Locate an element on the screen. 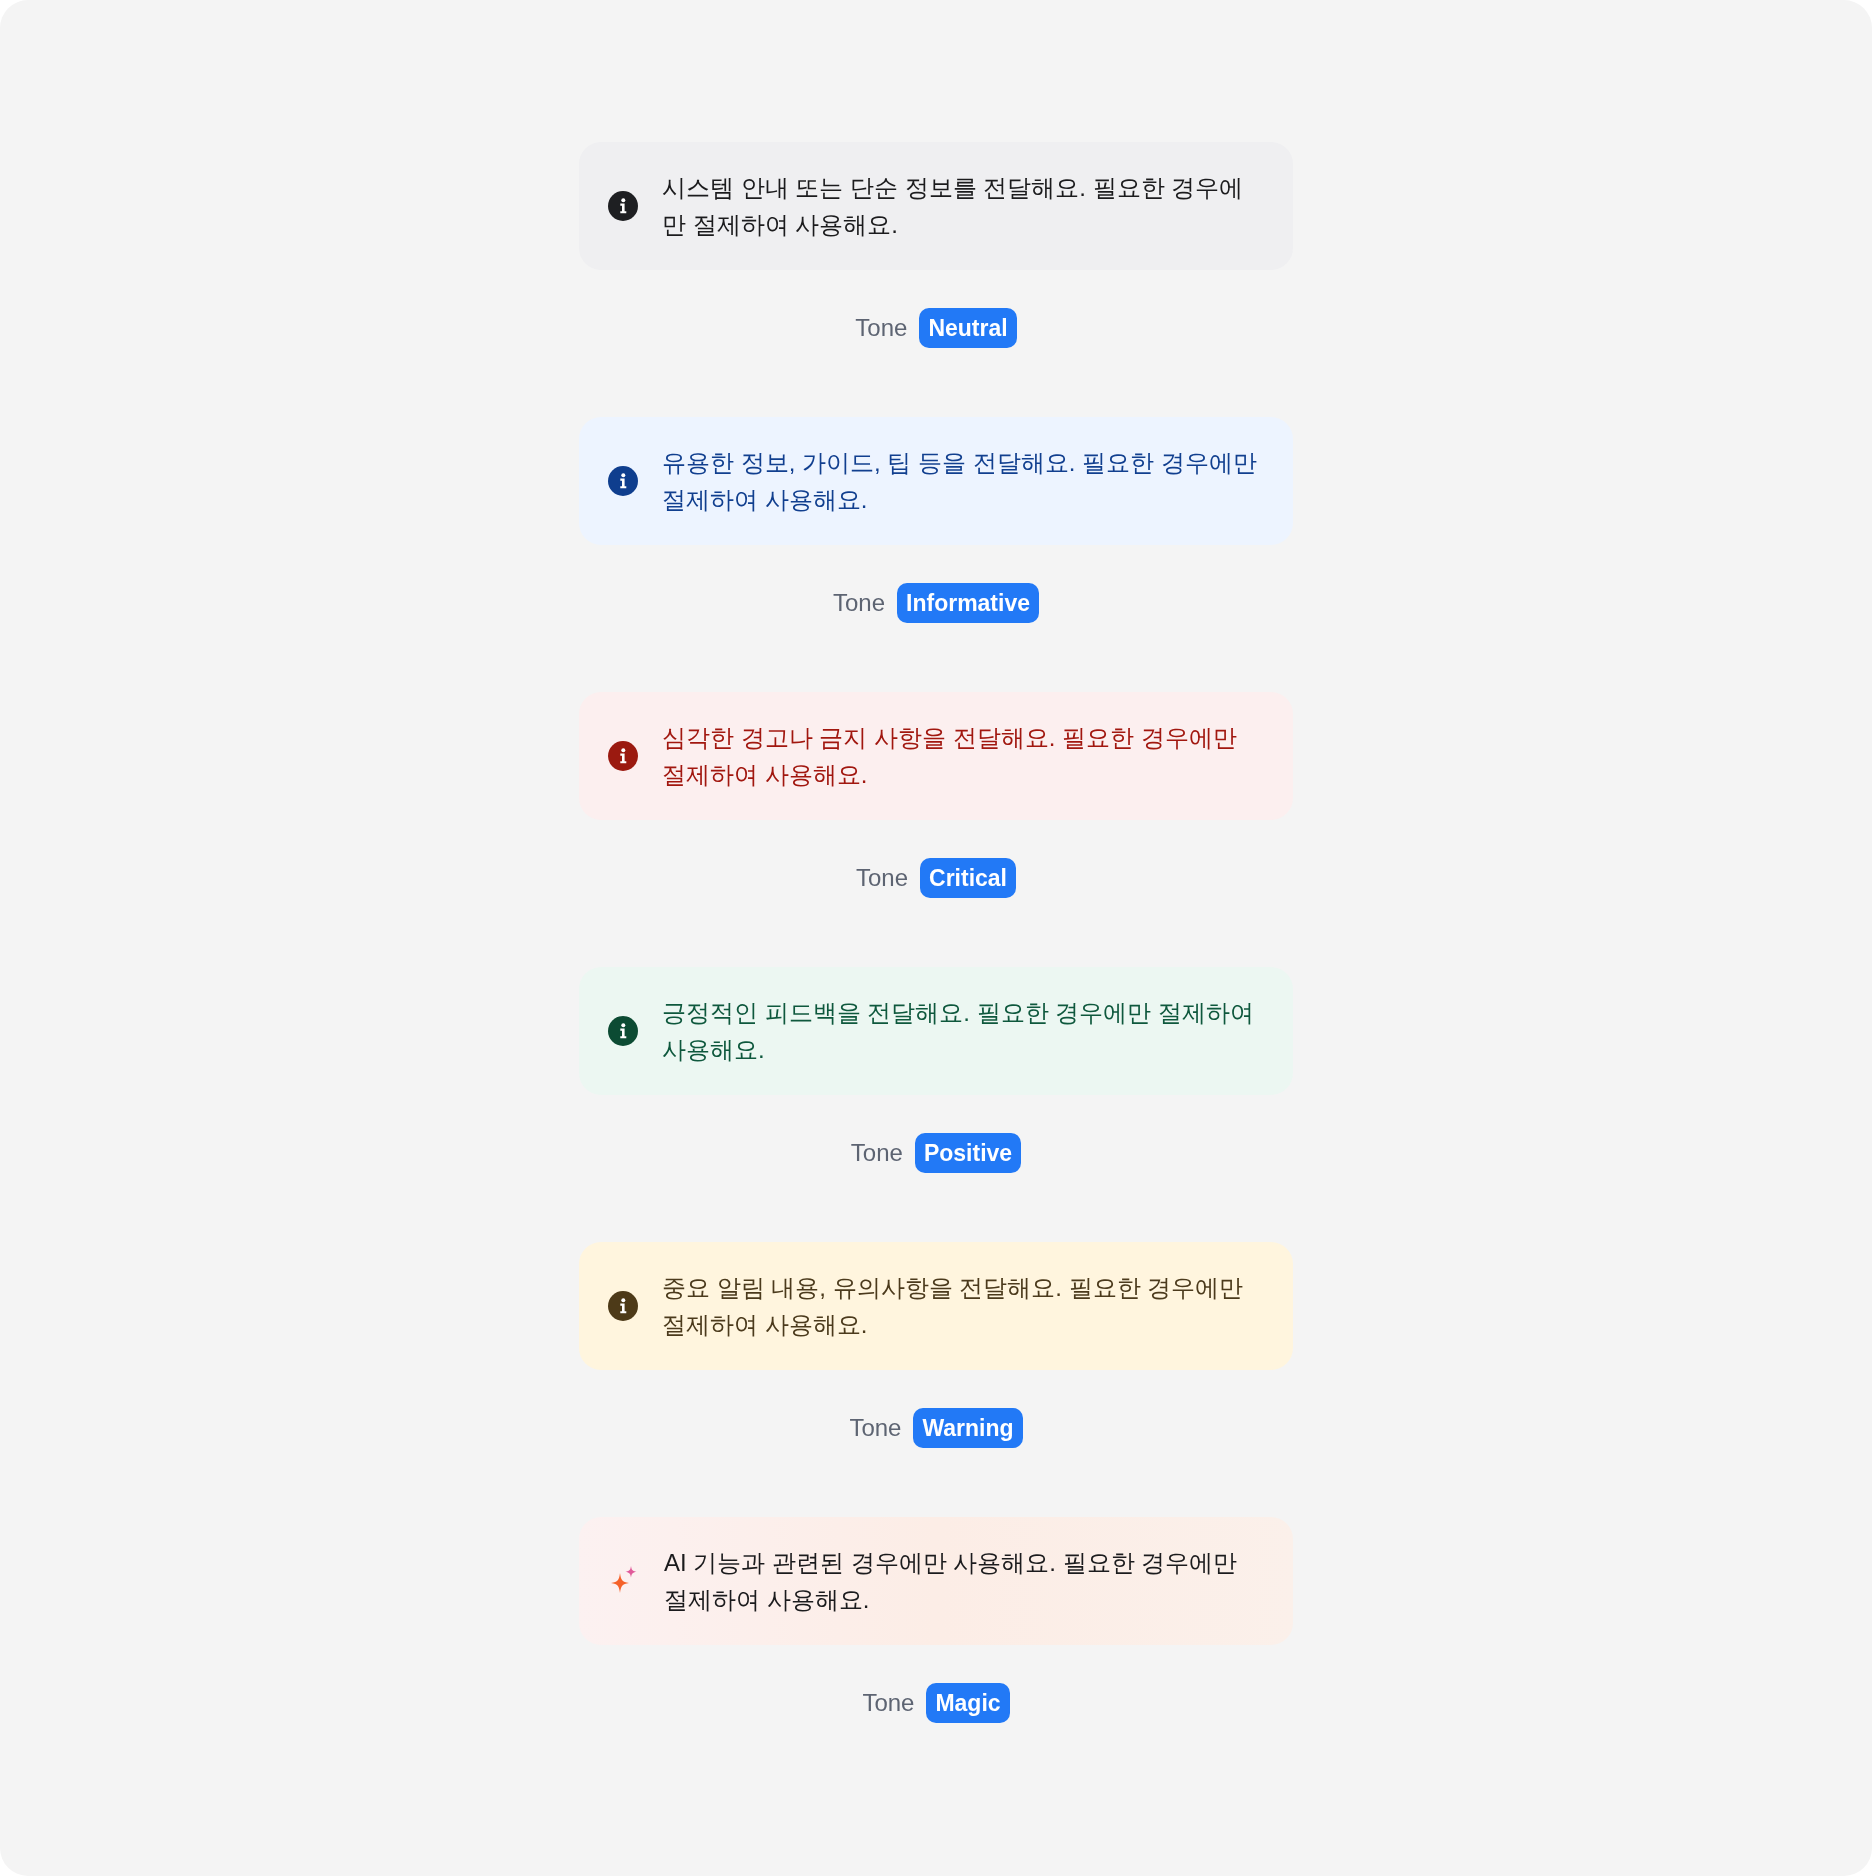  banner-message: 시스템 안내 또는 단순 정보를 전달해요. 필요한 경우에만 절제하여 사용해요. is located at coordinates (953, 206).